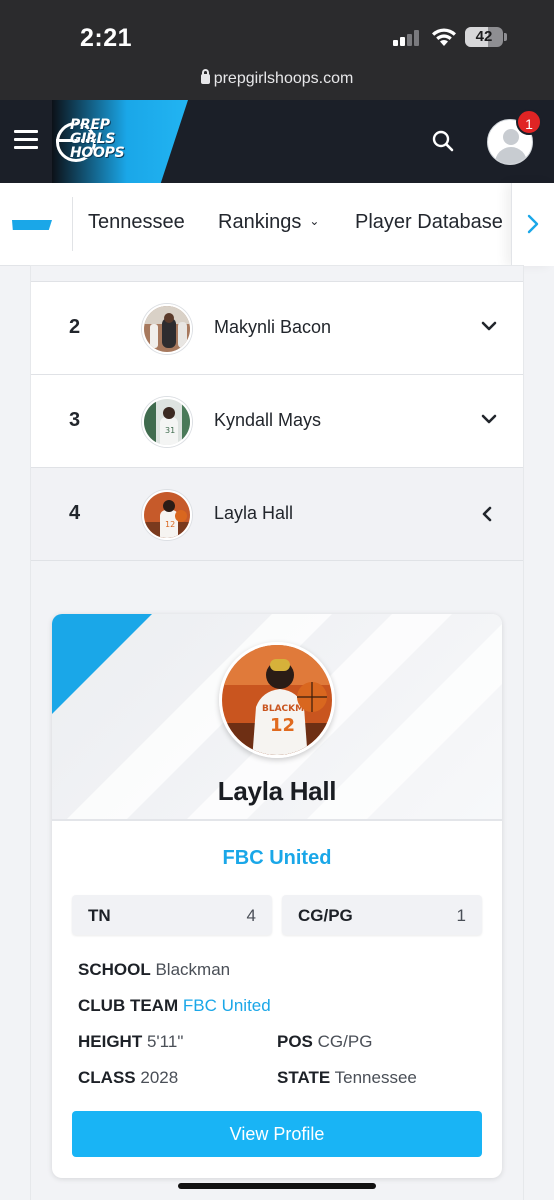 The height and width of the screenshot is (1200, 554). What do you see at coordinates (277, 50) in the screenshot?
I see `browser-status-bar: 2:21 42 prepgirlshoops.com` at bounding box center [277, 50].